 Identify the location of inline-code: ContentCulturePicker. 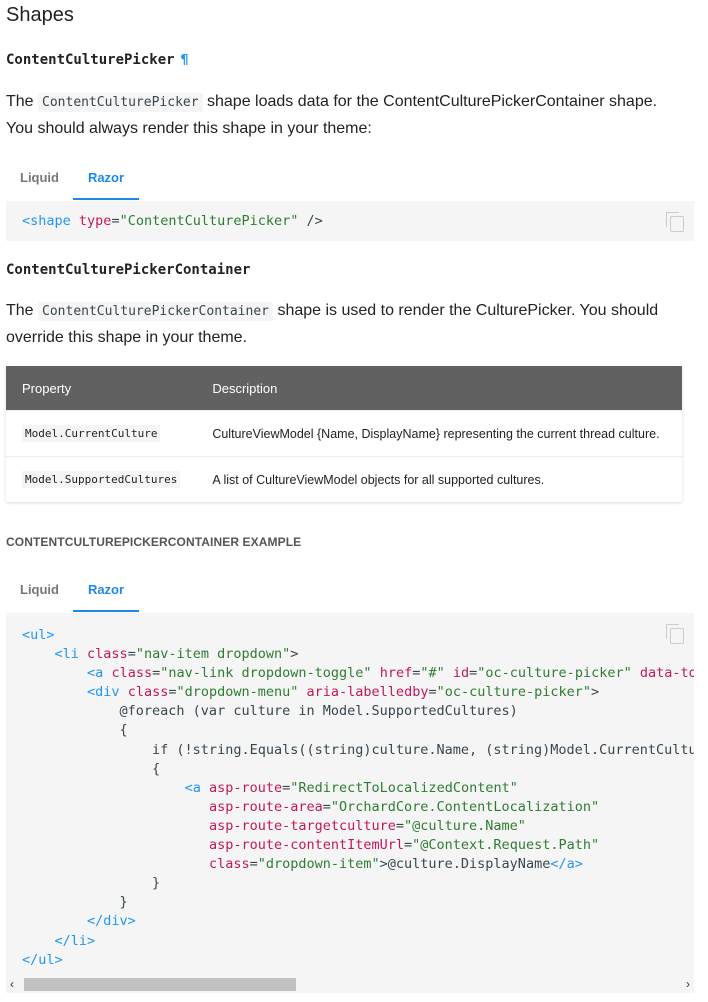
(120, 102).